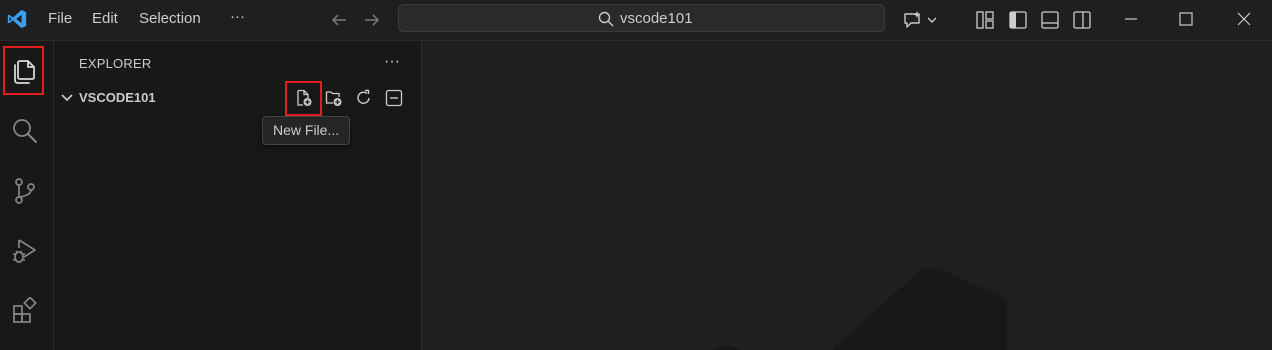 The width and height of the screenshot is (1272, 350). I want to click on activity-bar, so click(27, 195).